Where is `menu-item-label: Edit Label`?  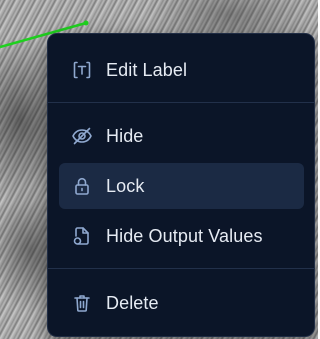 menu-item-label: Edit Label is located at coordinates (147, 69).